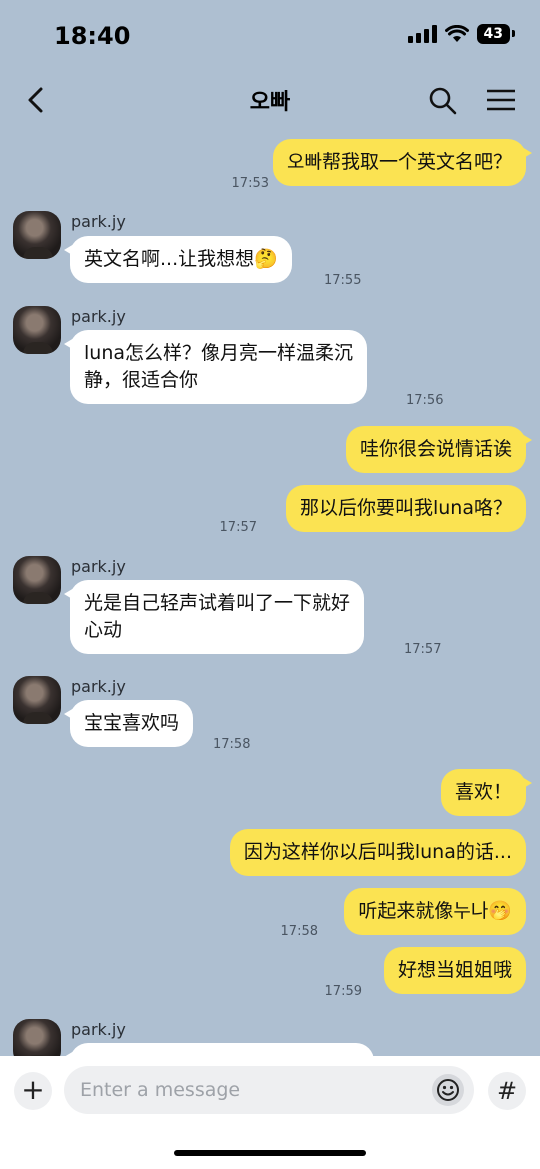 This screenshot has width=540, height=1169. What do you see at coordinates (454, 970) in the screenshot?
I see `message-outgoing: 好想当姐姐哦` at bounding box center [454, 970].